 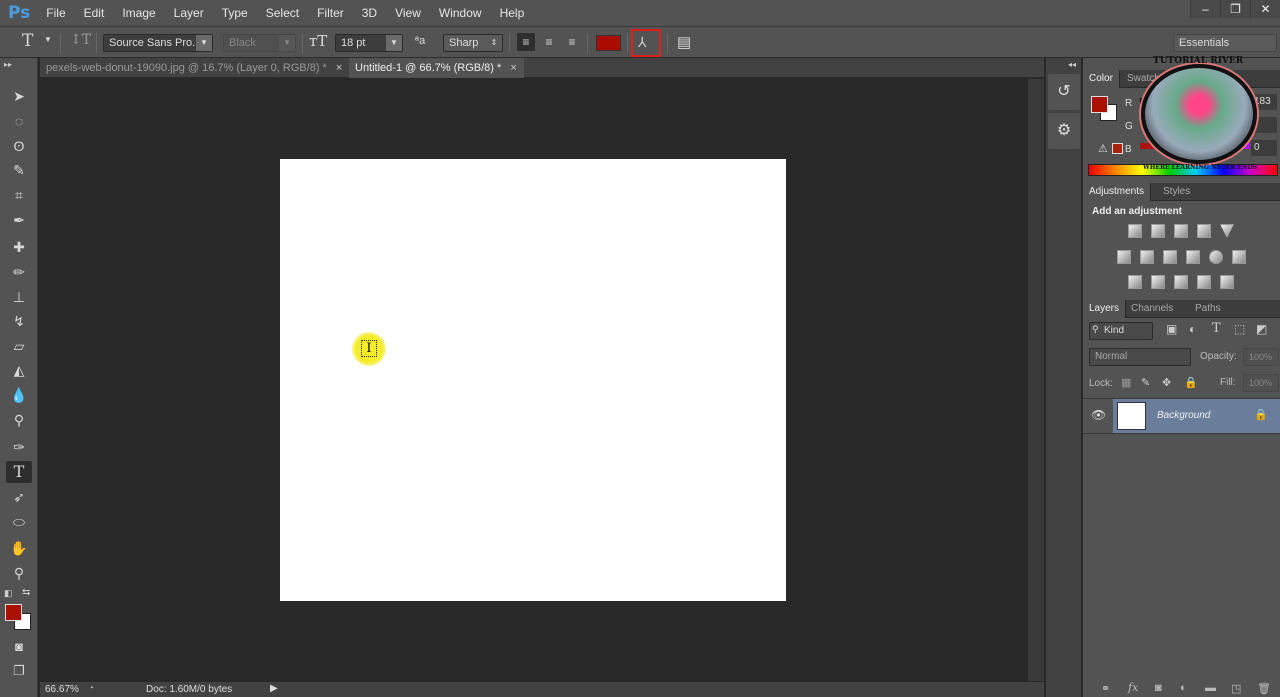 What do you see at coordinates (1121, 331) in the screenshot?
I see `layer-filter-select: Kind` at bounding box center [1121, 331].